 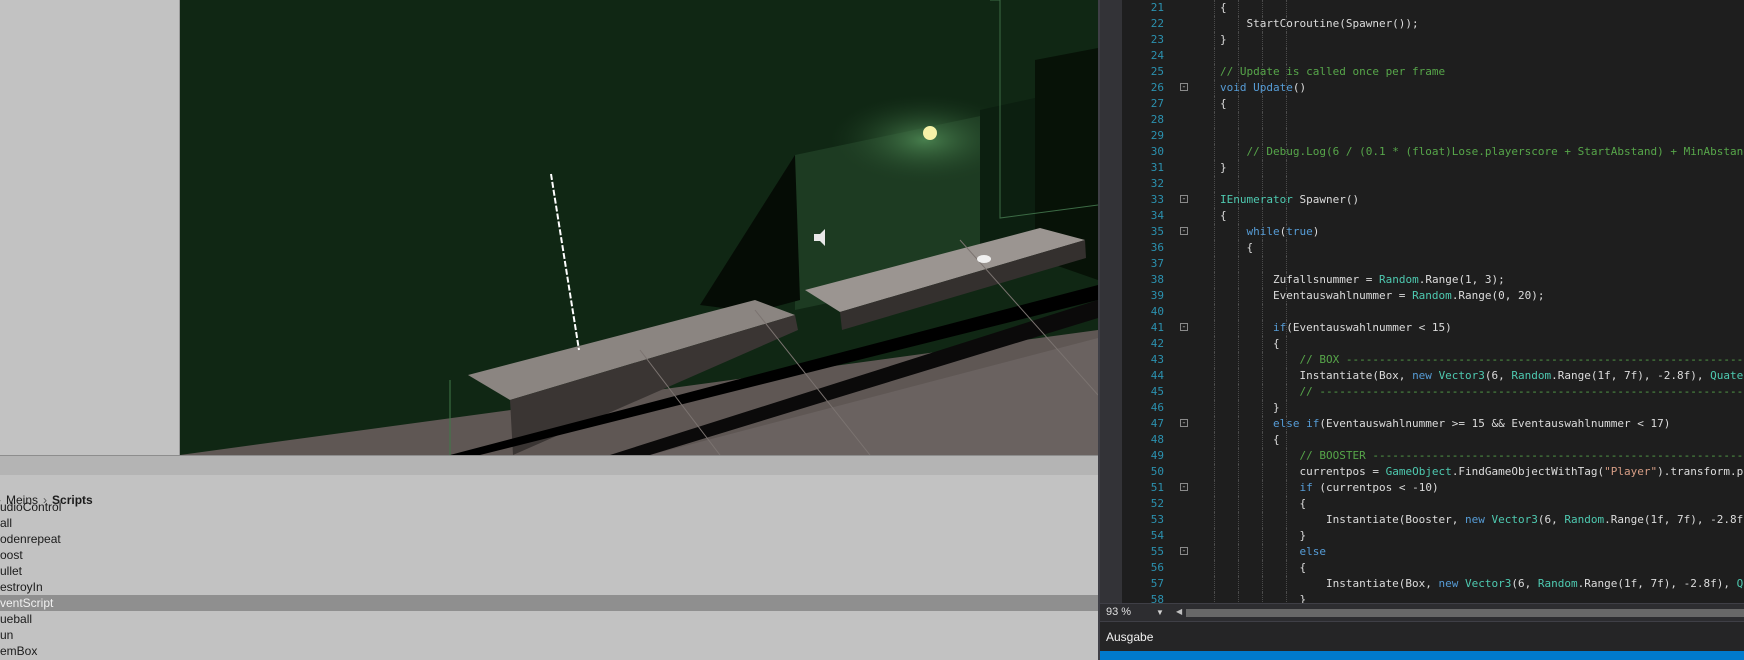 What do you see at coordinates (1433, 168) in the screenshot?
I see `code-line: 31}` at bounding box center [1433, 168].